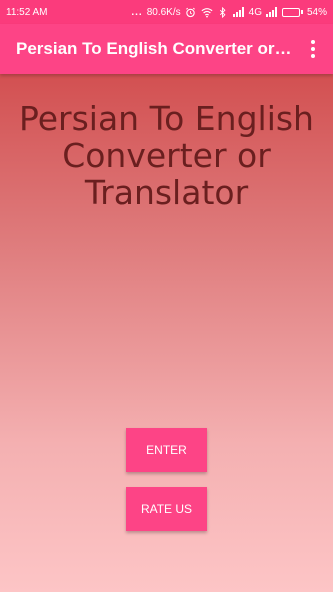 The height and width of the screenshot is (592, 333). Describe the element at coordinates (166, 509) in the screenshot. I see `rate-us-button: RATE US` at that location.